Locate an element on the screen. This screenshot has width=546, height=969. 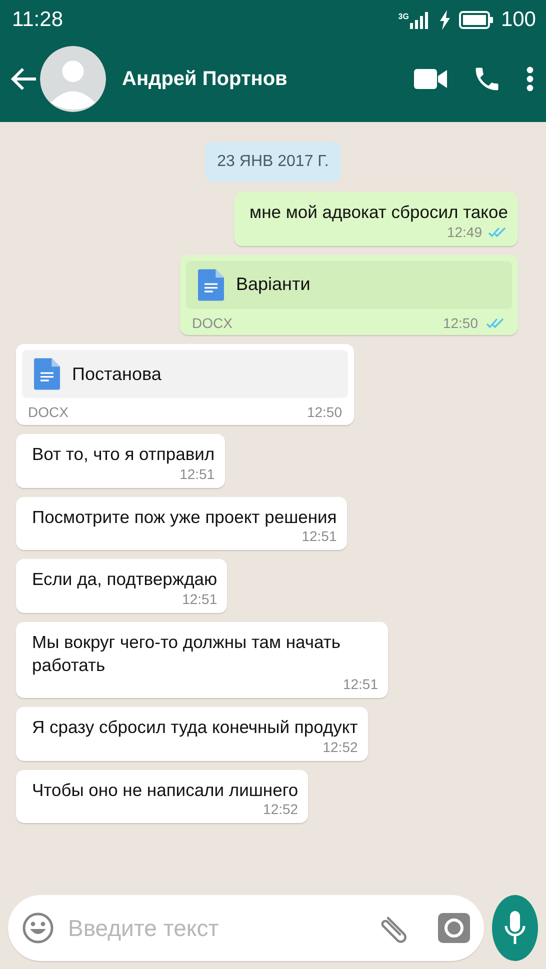
video-call-button is located at coordinates (431, 79).